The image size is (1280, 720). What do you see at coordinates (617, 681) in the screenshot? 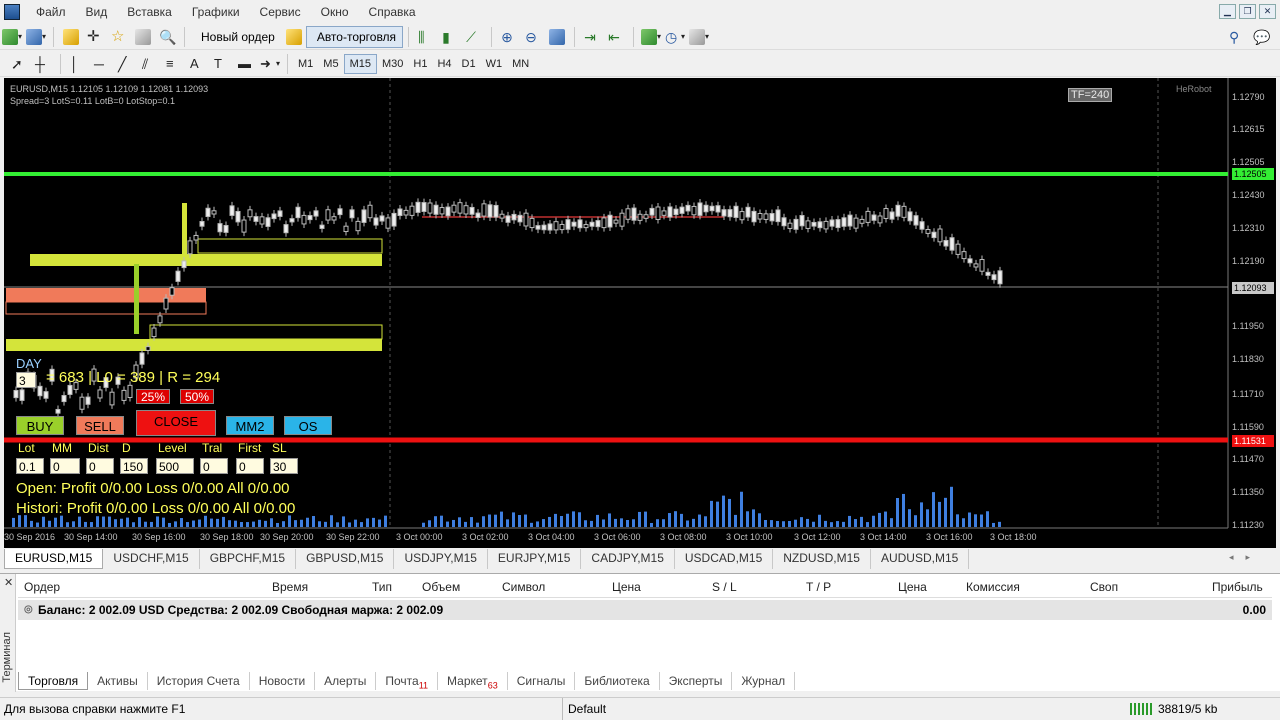
I see `terminal-tab: Библиотека` at bounding box center [617, 681].